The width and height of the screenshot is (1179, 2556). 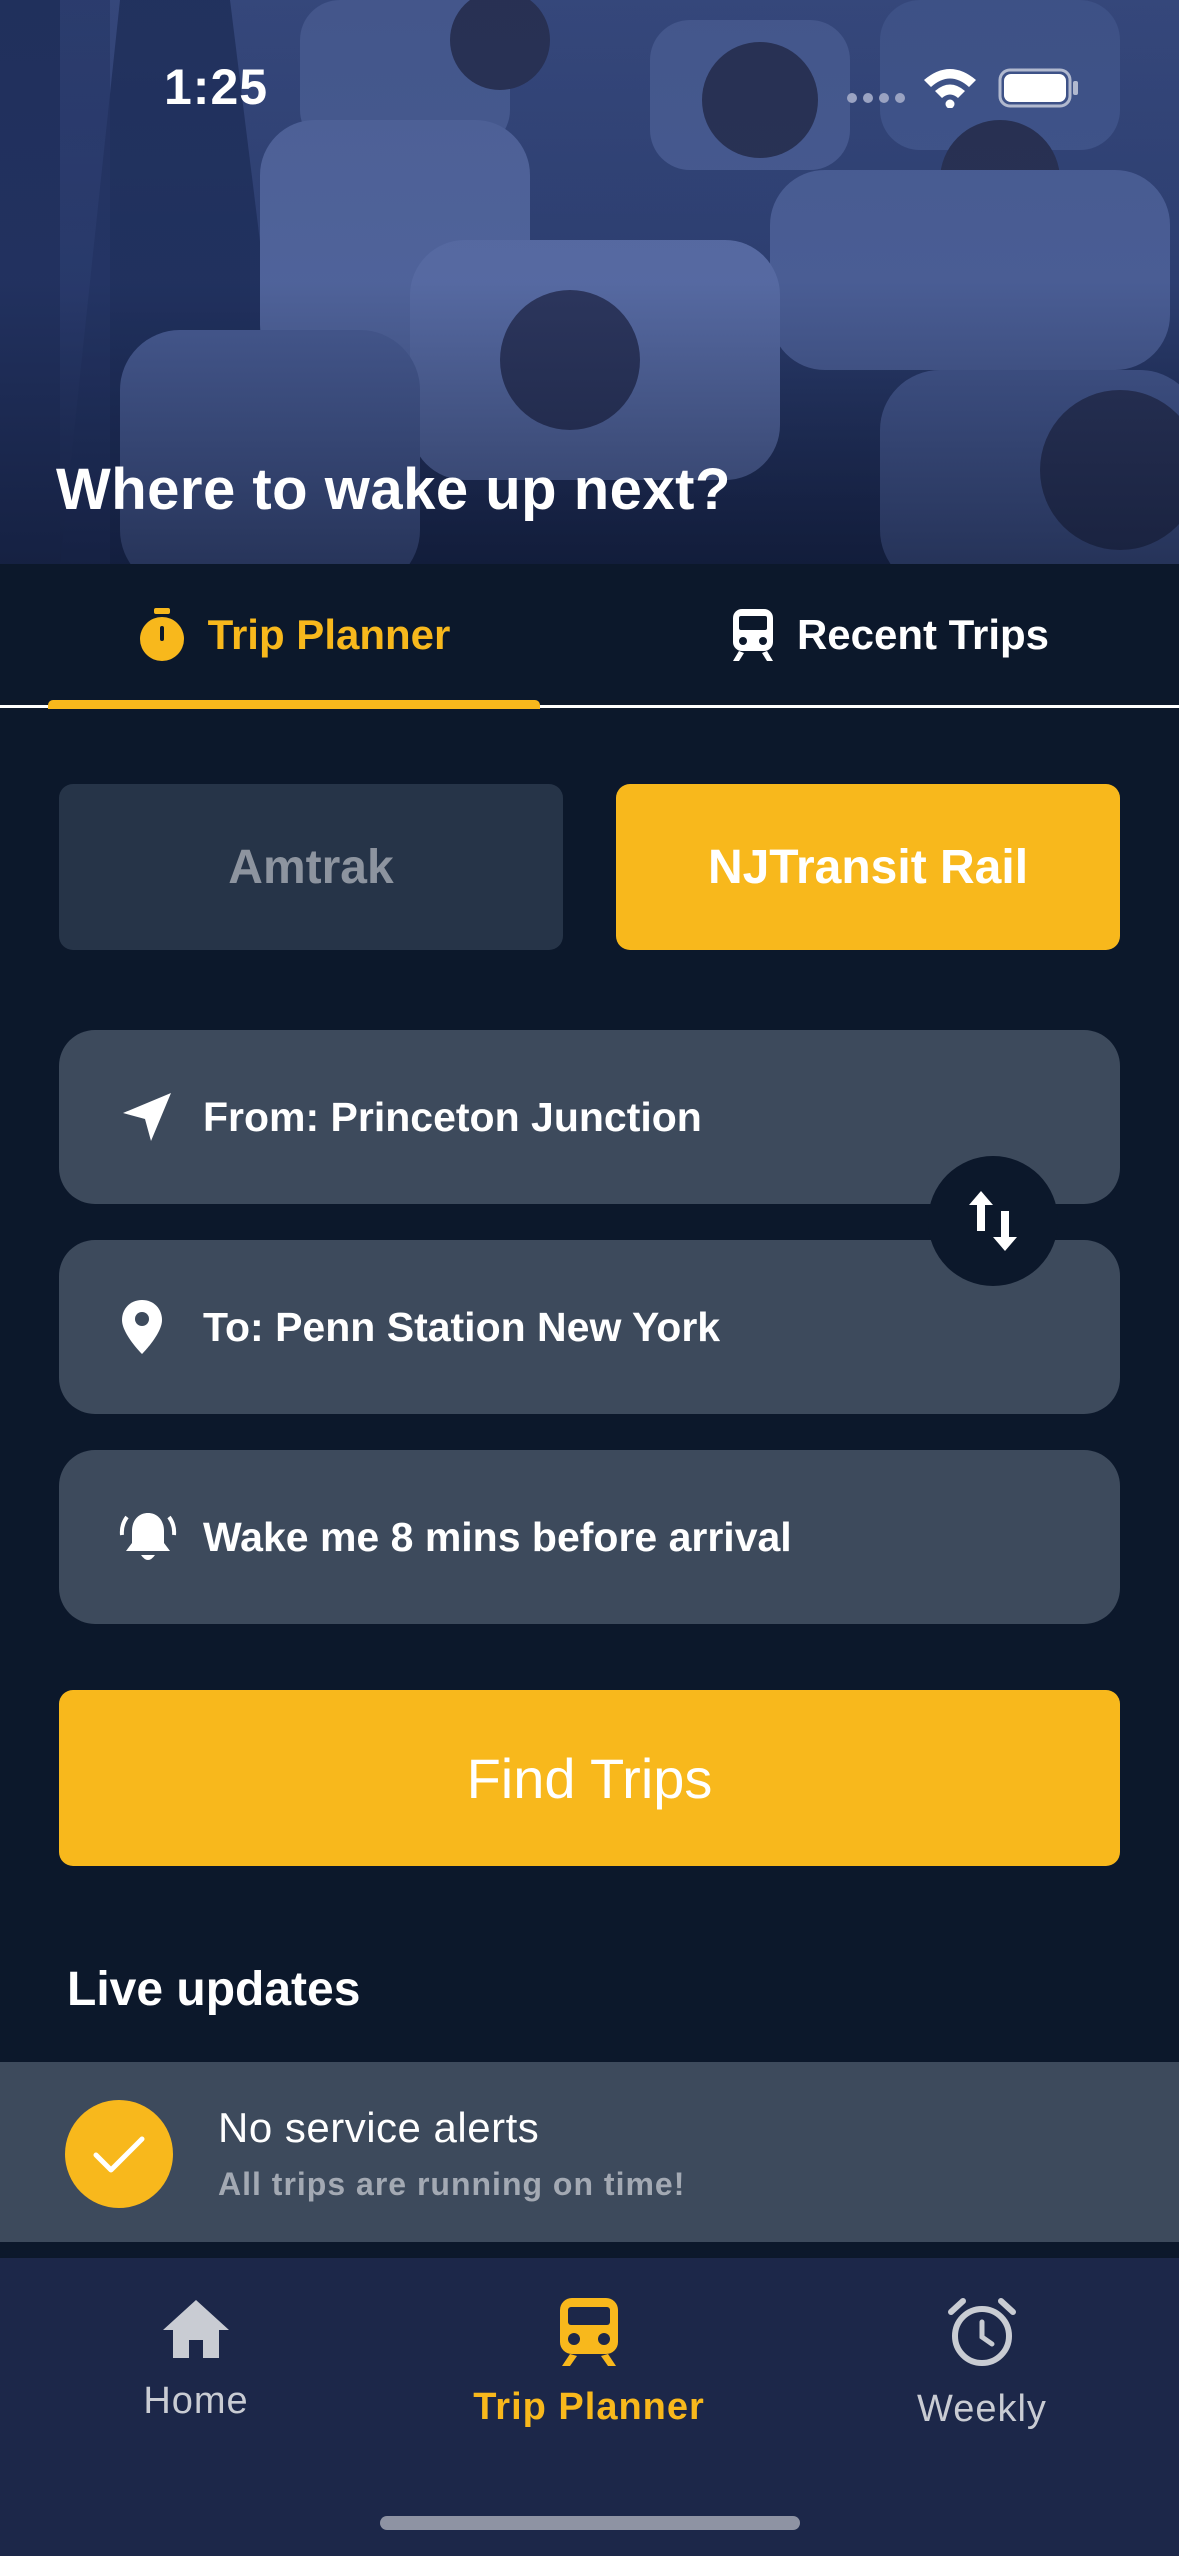 I want to click on from-station-text: From: Princeton Junction, so click(x=452, y=1116).